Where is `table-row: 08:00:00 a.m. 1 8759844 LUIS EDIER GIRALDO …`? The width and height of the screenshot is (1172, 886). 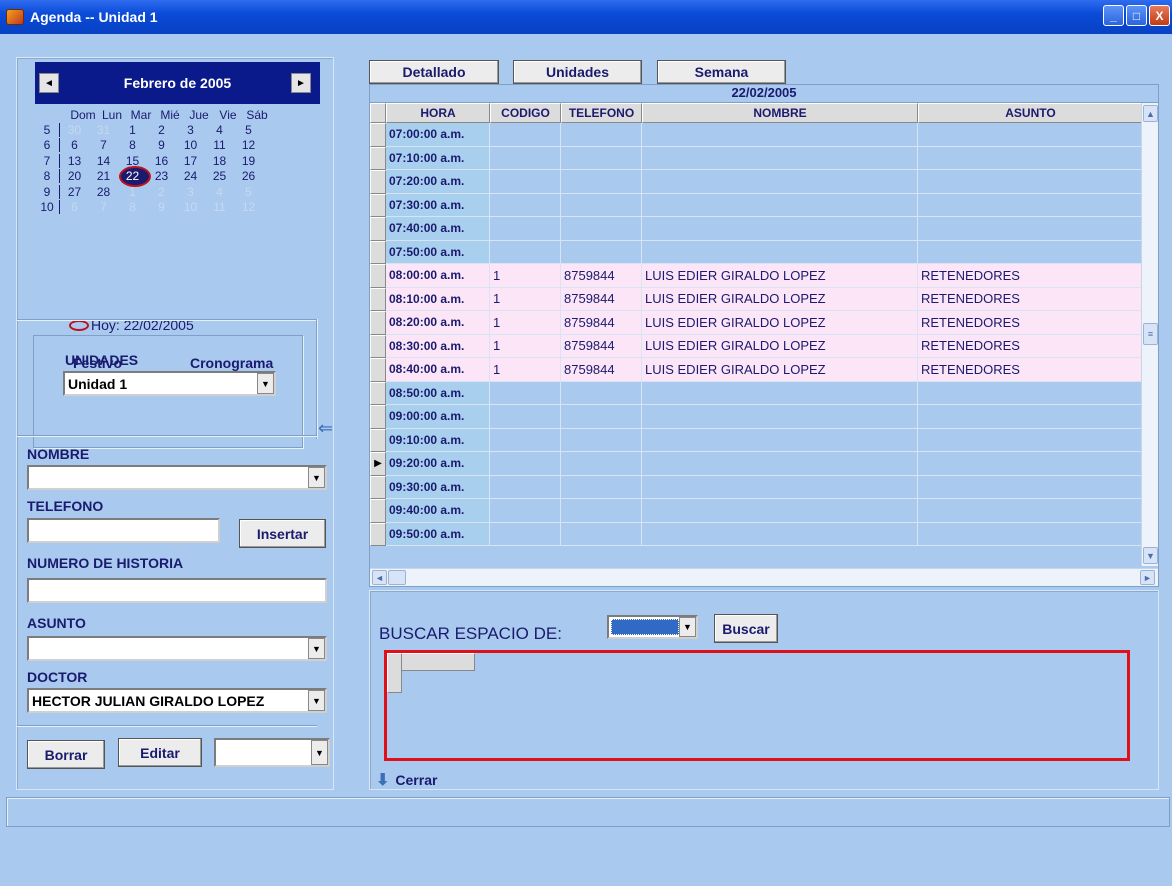
table-row: 08:00:00 a.m. 1 8759844 LUIS EDIER GIRALDO … is located at coordinates (764, 276).